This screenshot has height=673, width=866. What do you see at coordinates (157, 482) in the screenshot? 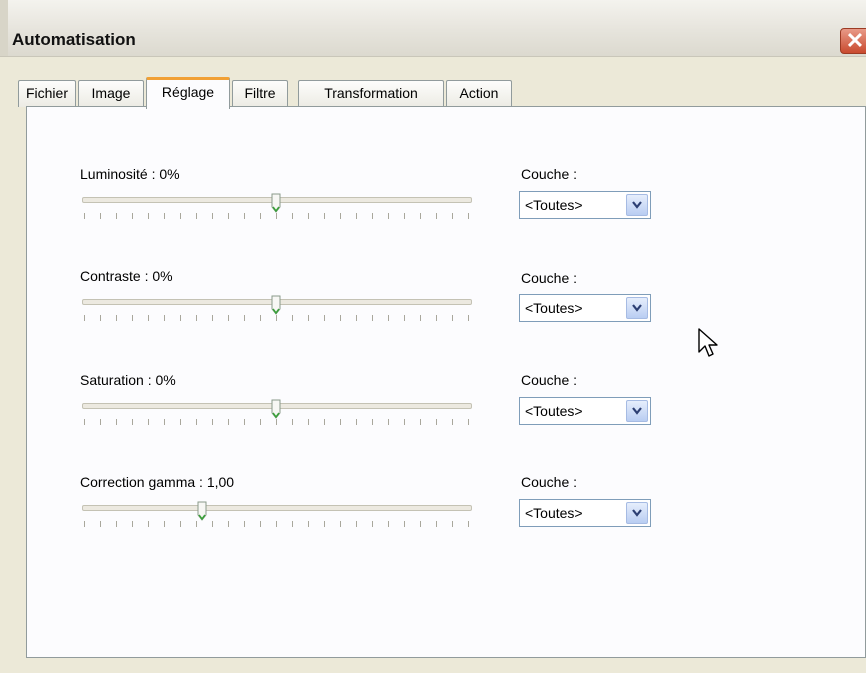
I see `correction-gamma-label: Correction gamma : 1,00` at bounding box center [157, 482].